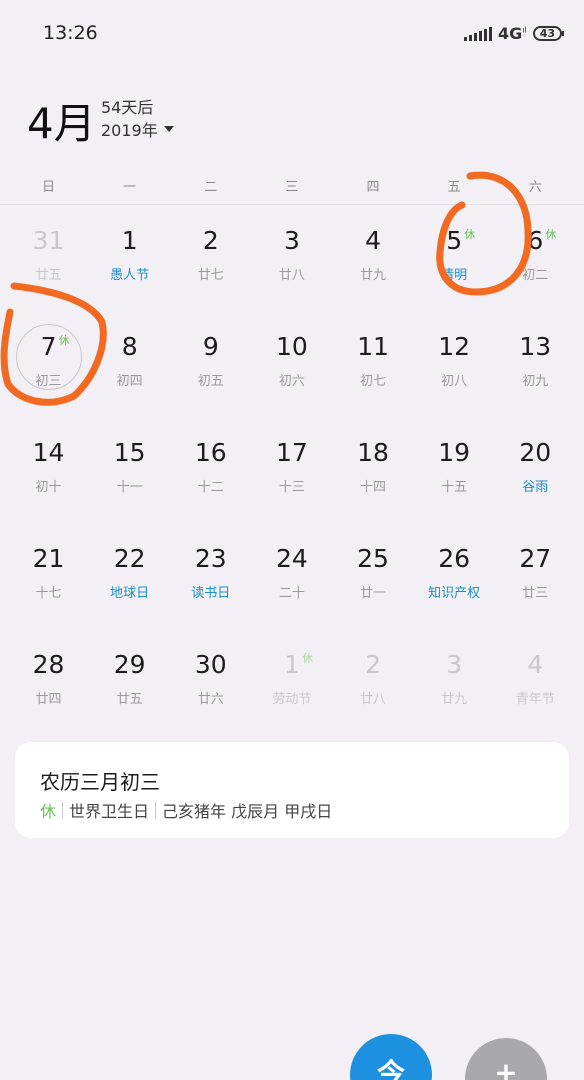  I want to click on day-number: 30, so click(210, 664).